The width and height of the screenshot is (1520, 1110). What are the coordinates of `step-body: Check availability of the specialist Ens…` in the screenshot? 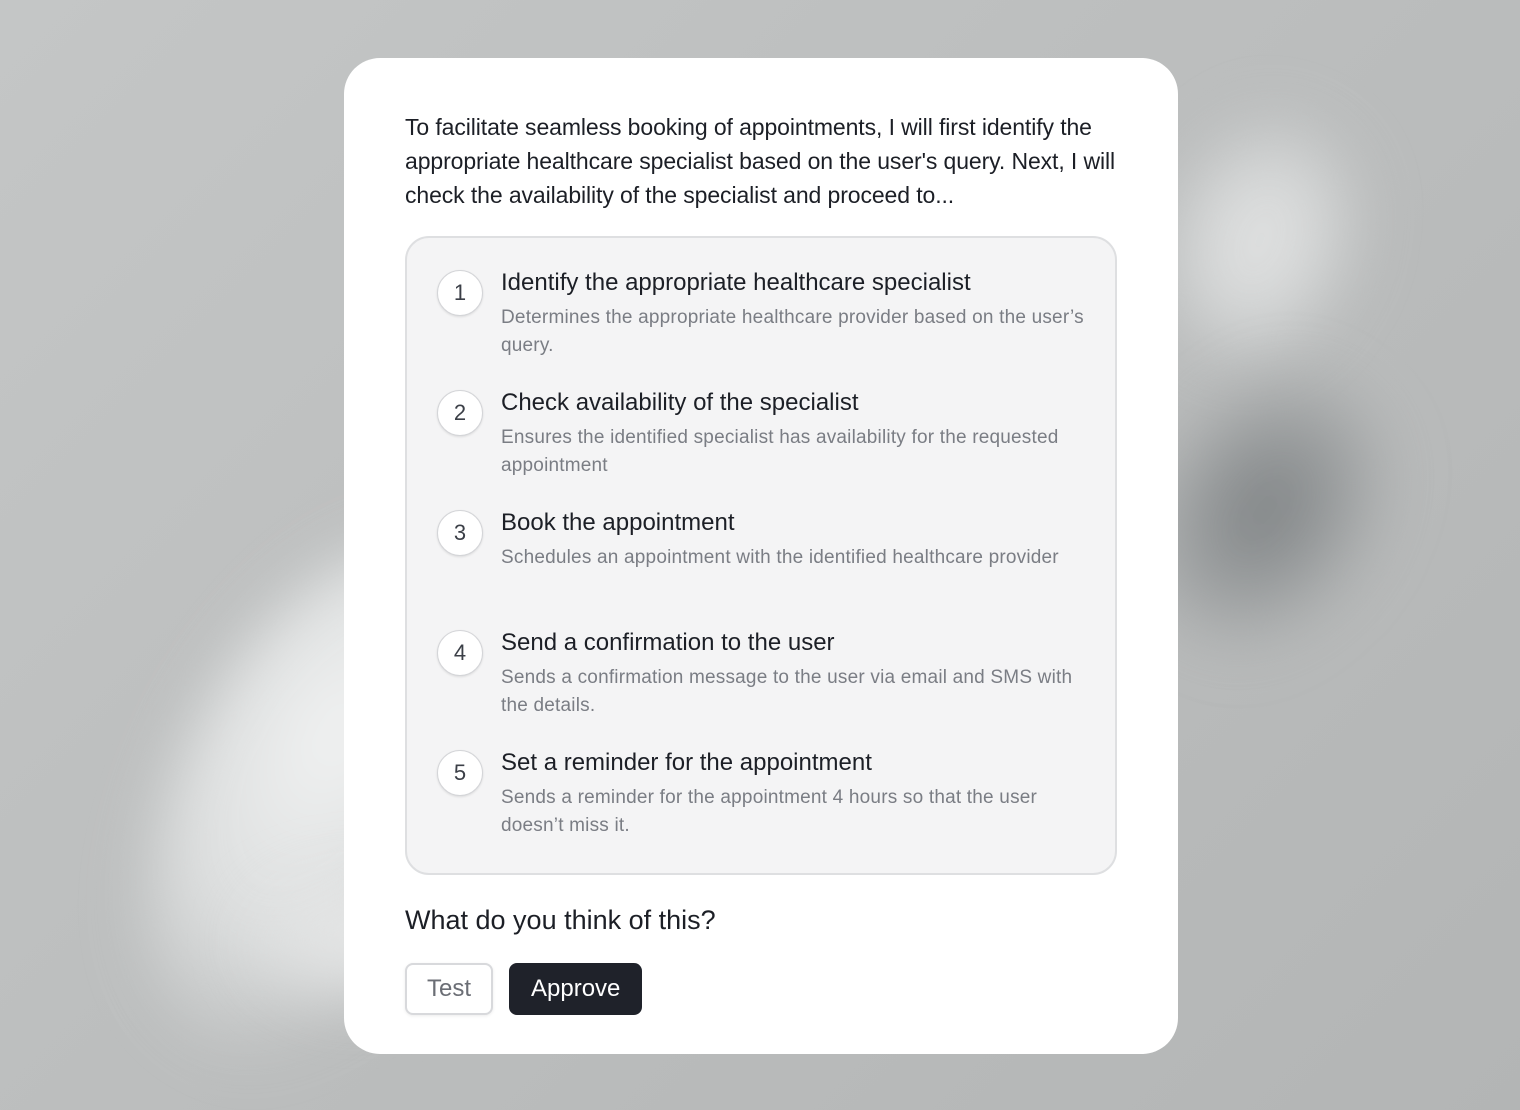 It's located at (793, 434).